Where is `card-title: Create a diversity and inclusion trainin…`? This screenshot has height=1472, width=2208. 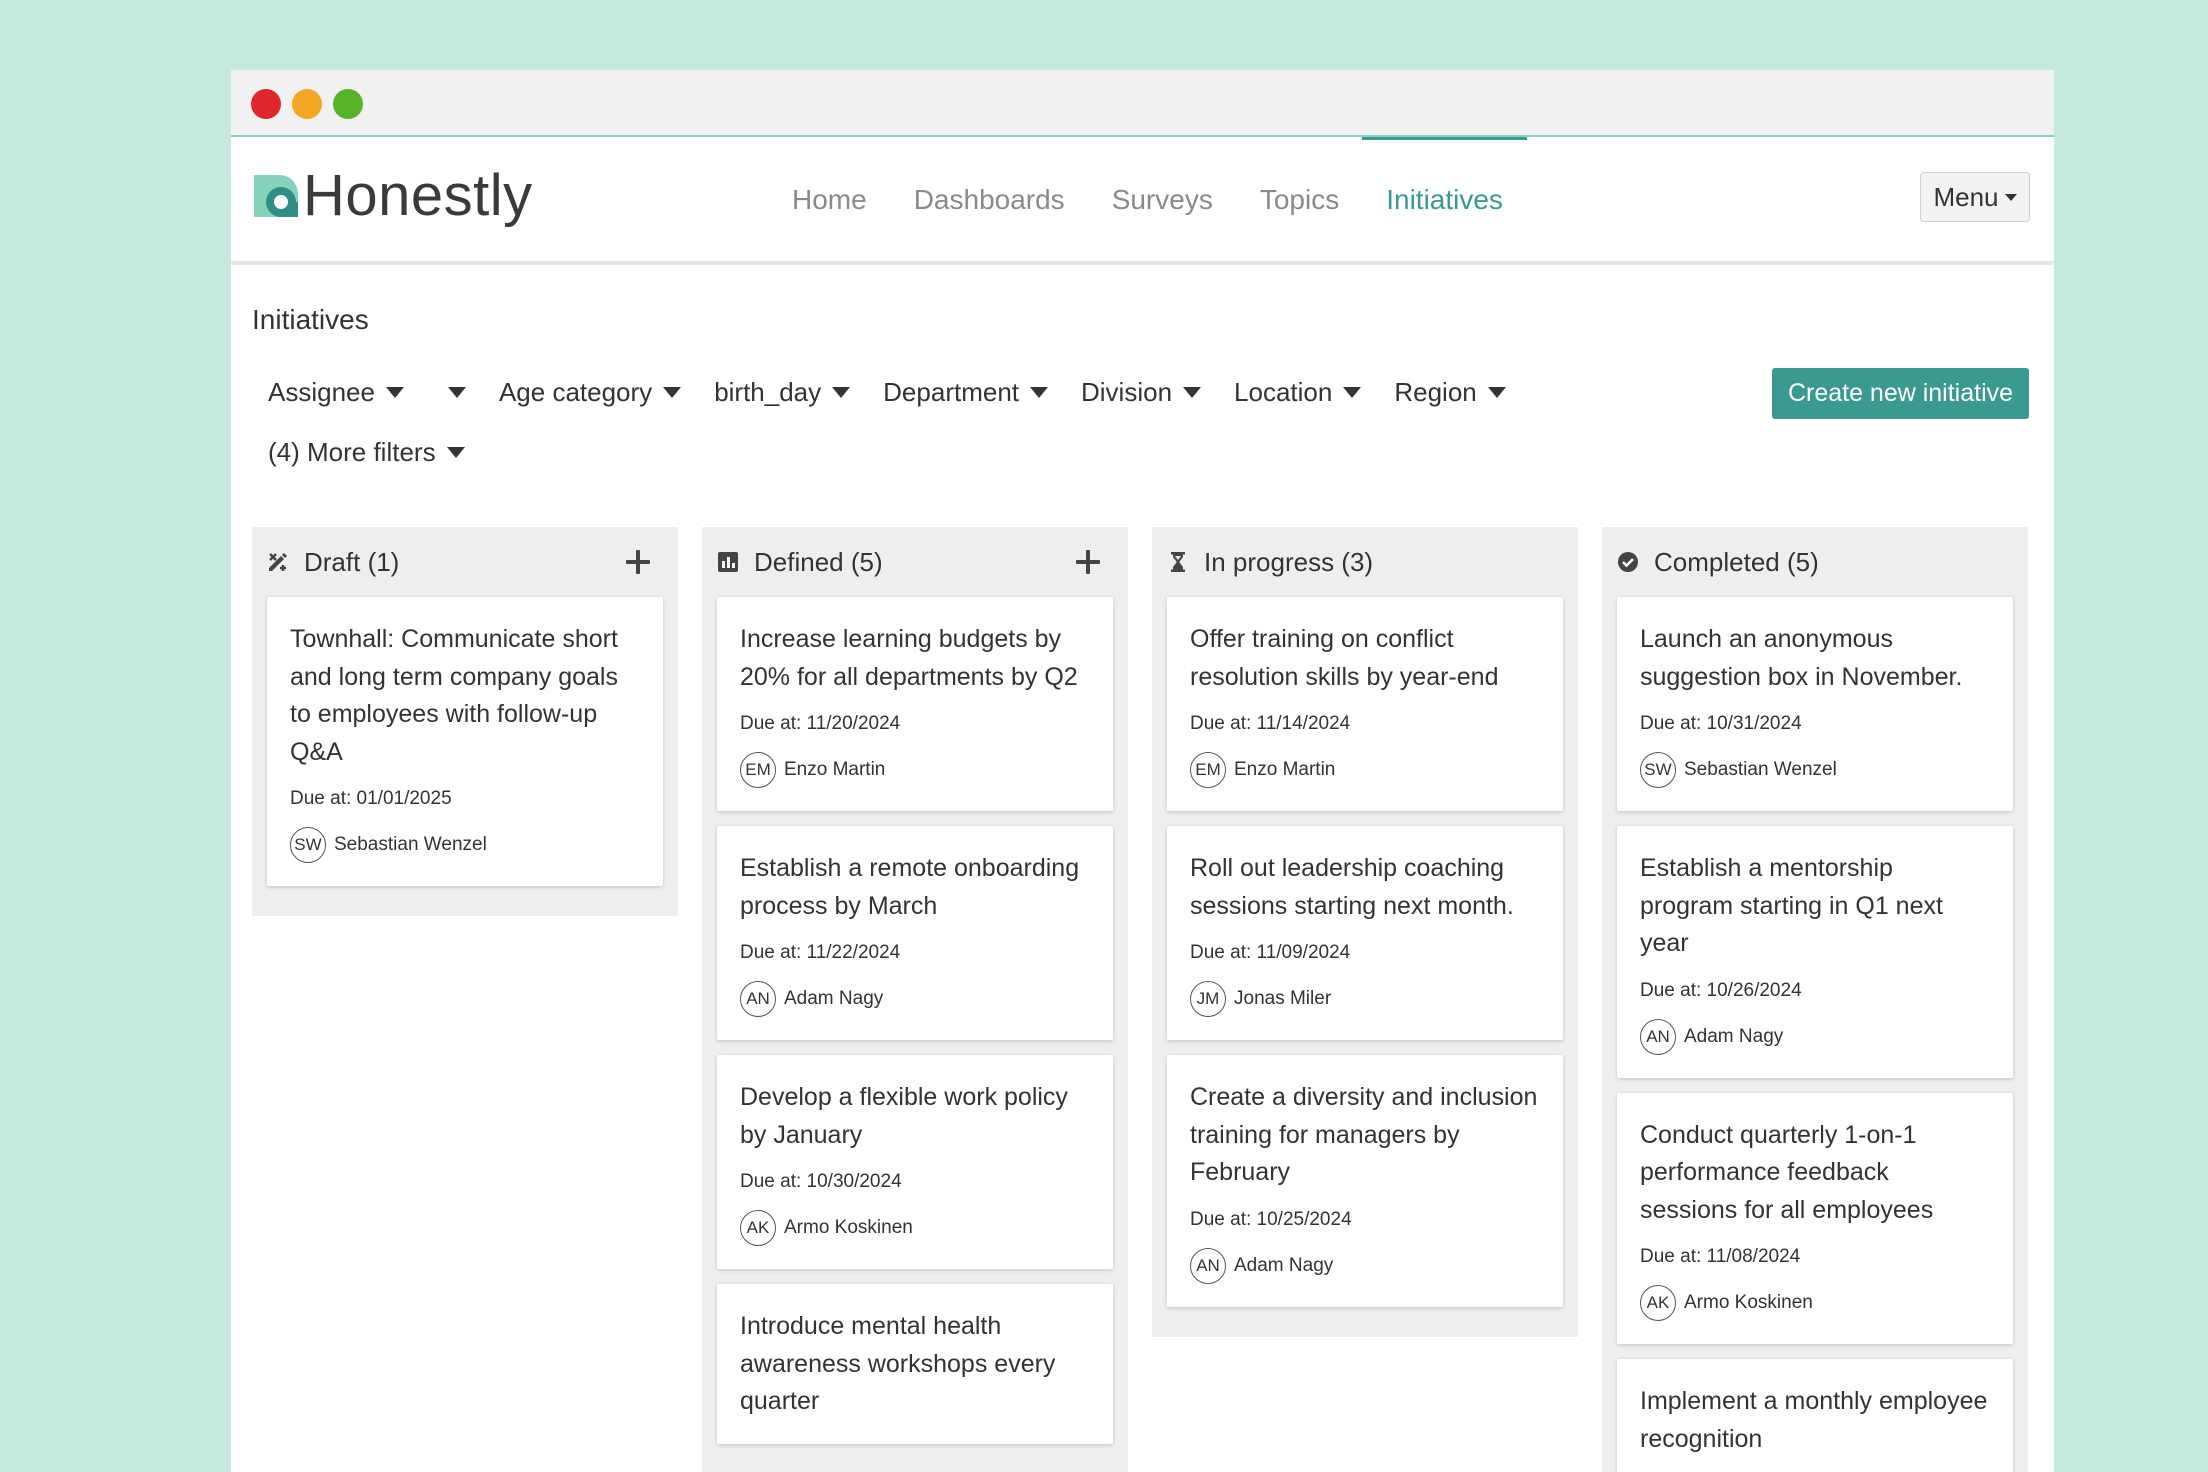
card-title: Create a diversity and inclusion trainin… is located at coordinates (1364, 1134).